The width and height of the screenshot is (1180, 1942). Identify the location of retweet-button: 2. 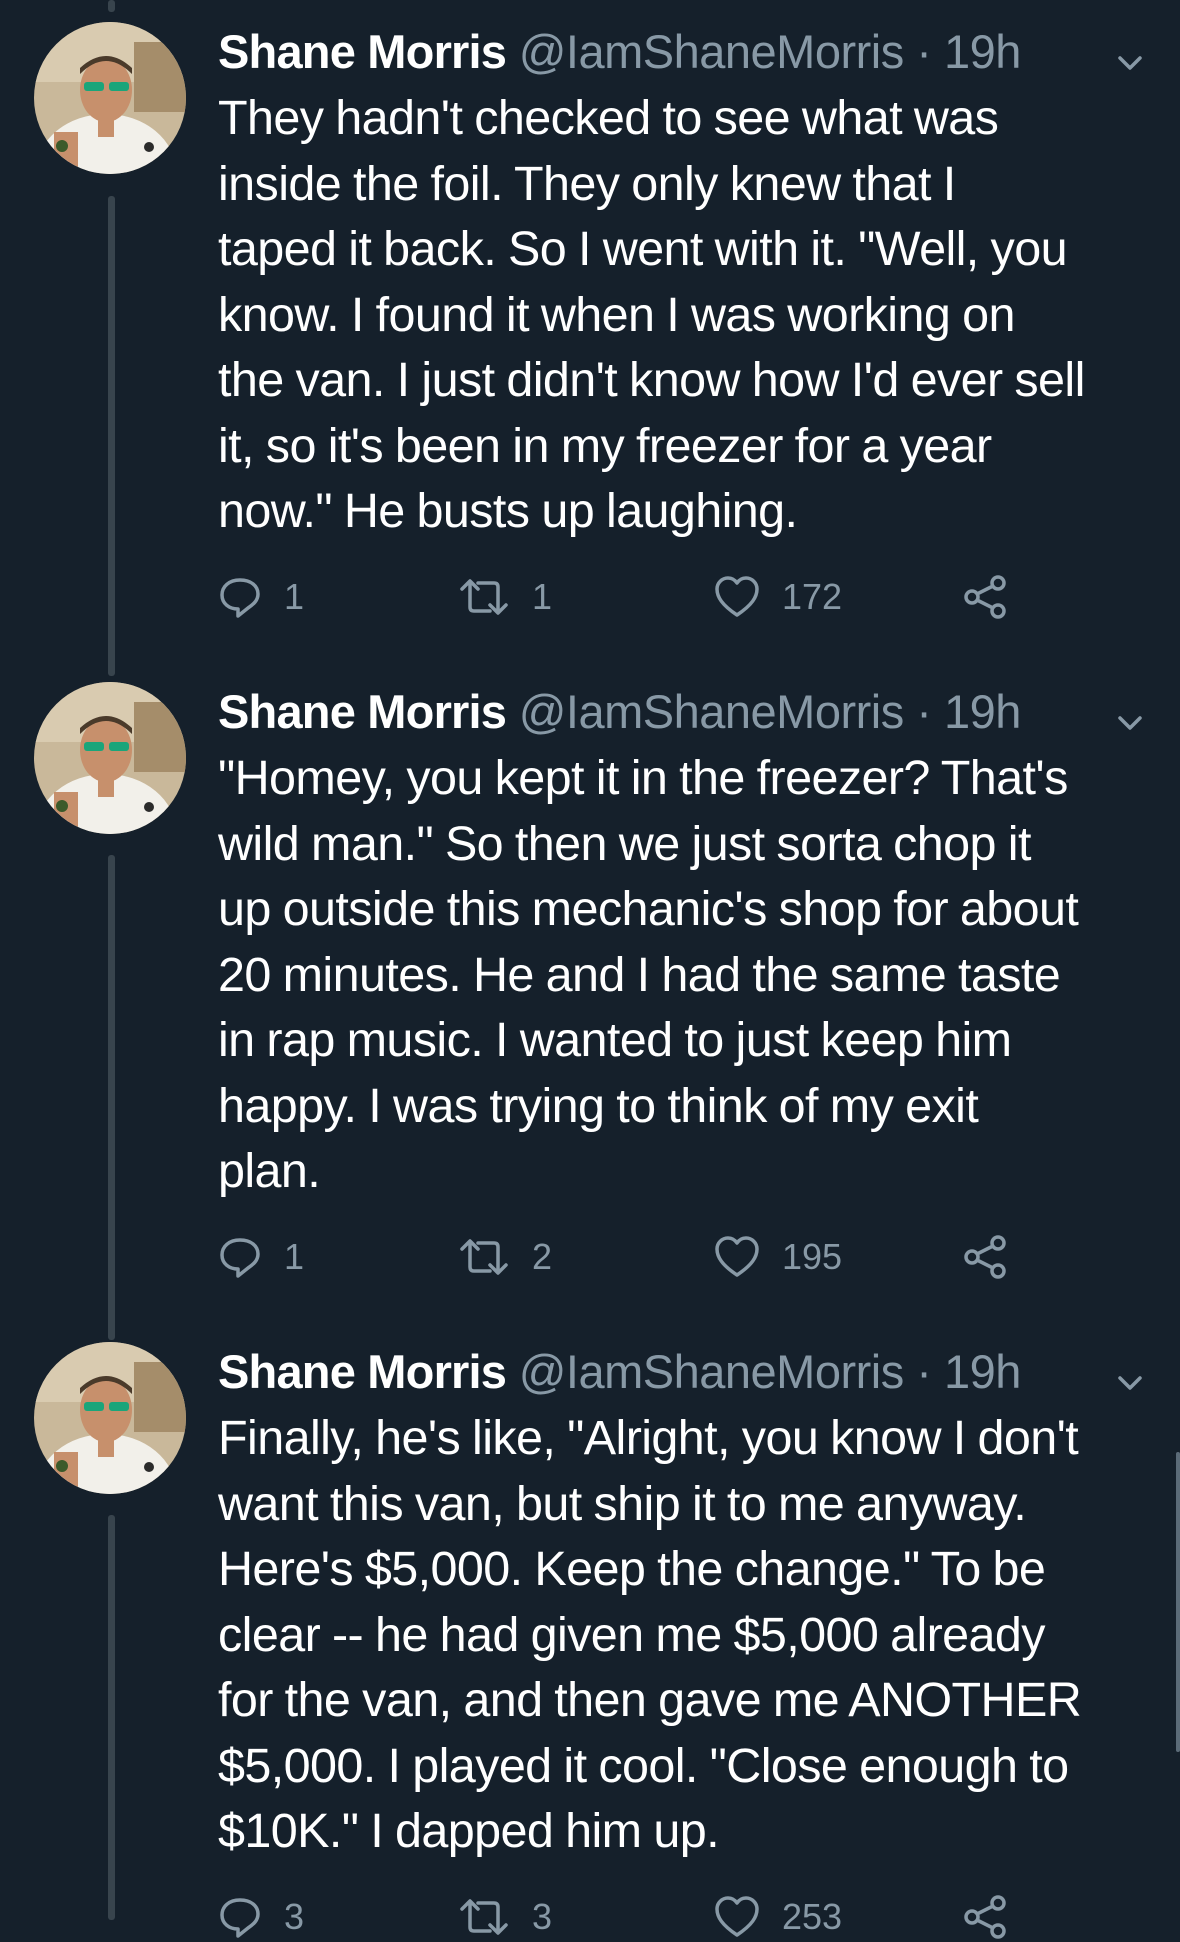
(505, 1257).